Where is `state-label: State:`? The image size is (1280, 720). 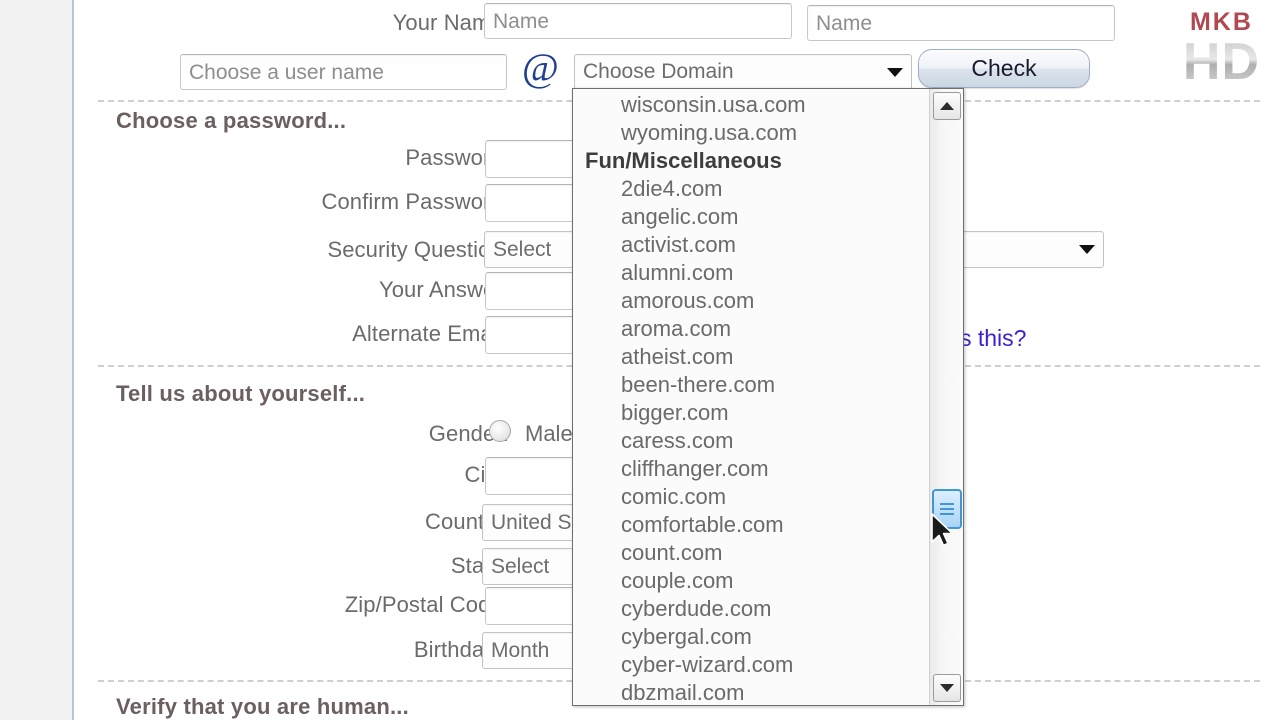 state-label: State: is located at coordinates (479, 565).